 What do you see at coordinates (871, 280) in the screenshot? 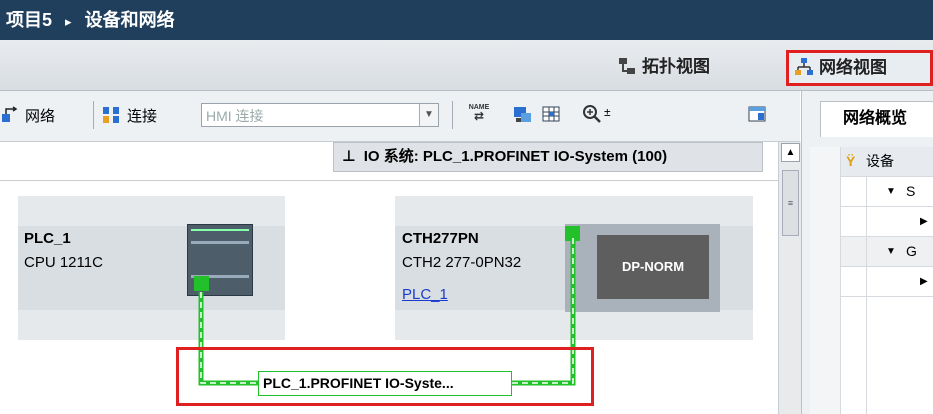
I see `overview-table: Ÿ 设备 ▼ S ▶ ▼ G ▶` at bounding box center [871, 280].